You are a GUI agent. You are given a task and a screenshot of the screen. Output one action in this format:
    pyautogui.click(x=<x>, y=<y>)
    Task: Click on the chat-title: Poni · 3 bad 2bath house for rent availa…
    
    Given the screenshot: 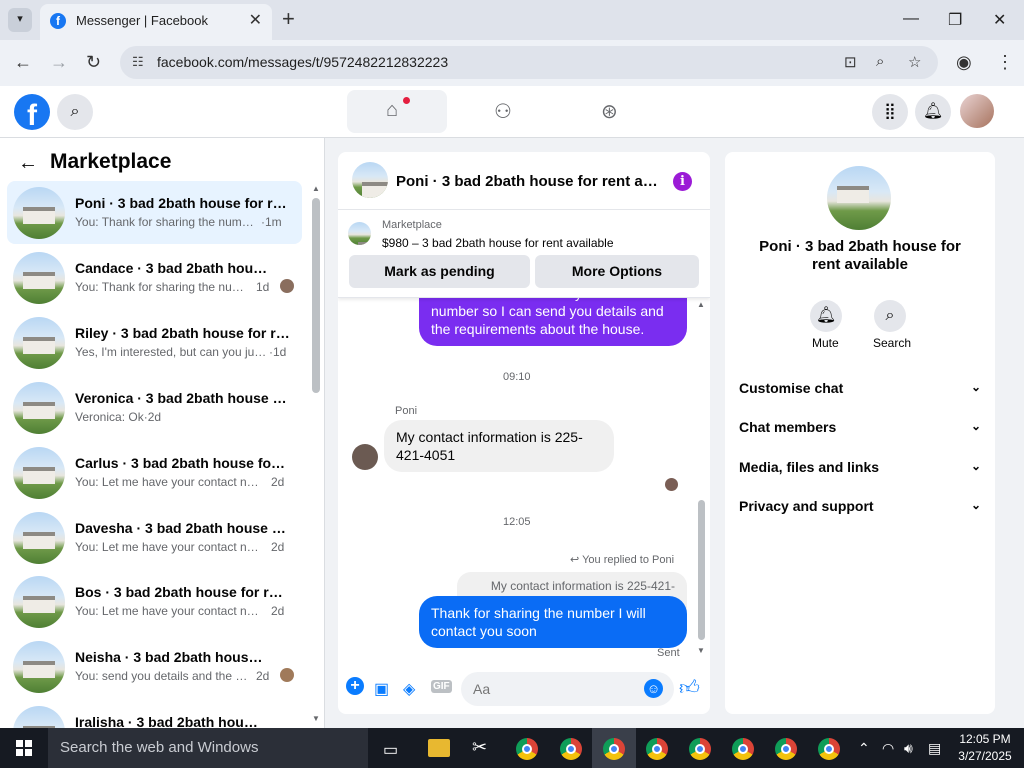 What is the action you would take?
    pyautogui.click(x=528, y=181)
    